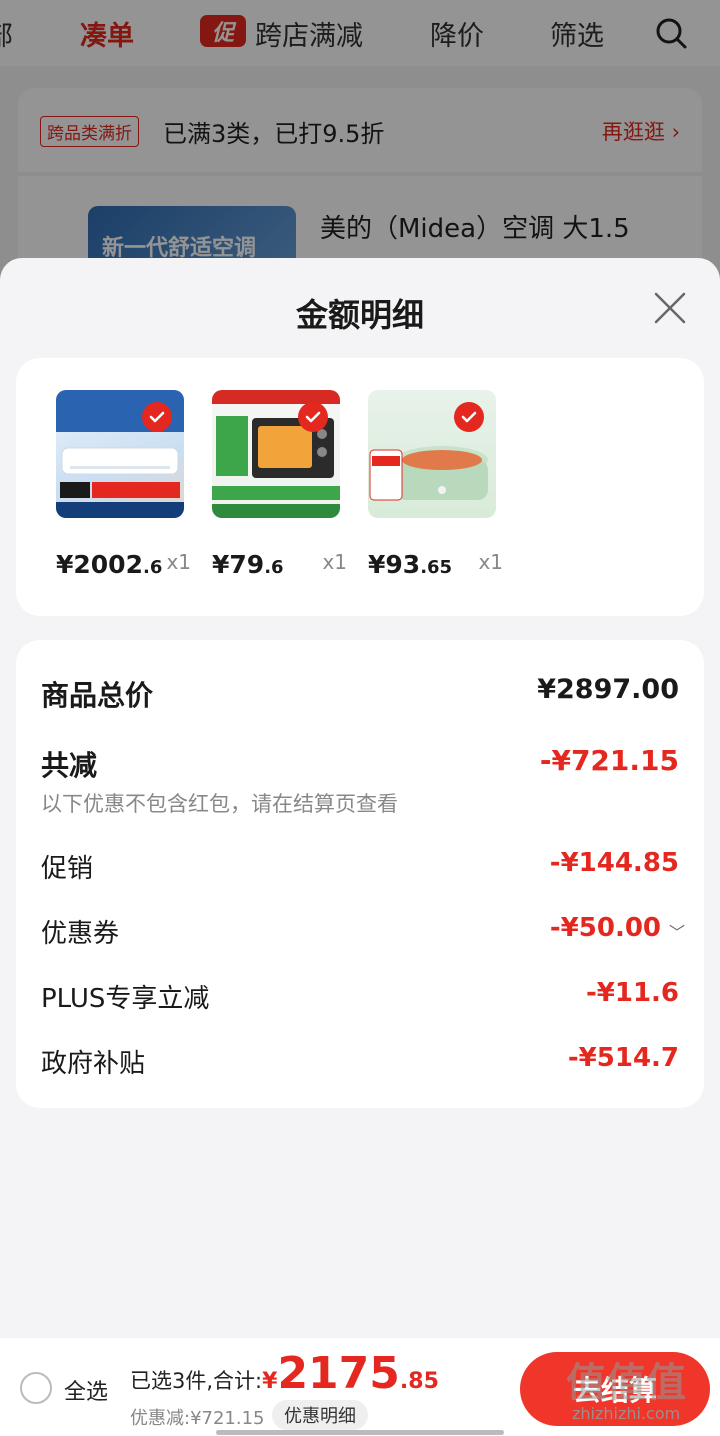 The width and height of the screenshot is (720, 1436). I want to click on watermark-logo: 值值值, so click(626, 1383).